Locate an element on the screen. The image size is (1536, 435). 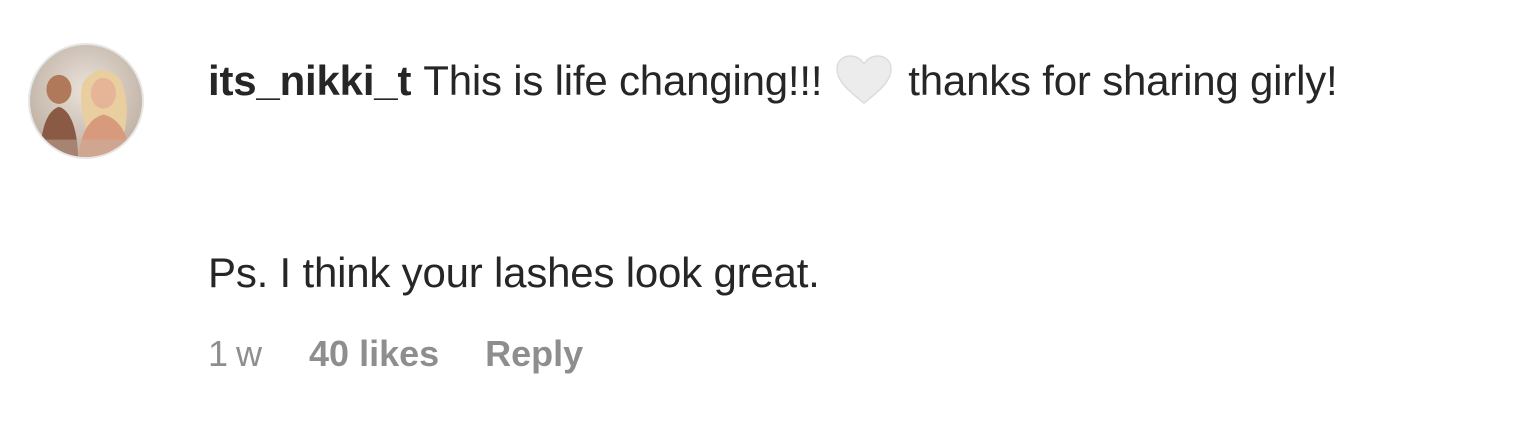
comment-text-part-2: thanks for sharing girly! is located at coordinates (1123, 80).